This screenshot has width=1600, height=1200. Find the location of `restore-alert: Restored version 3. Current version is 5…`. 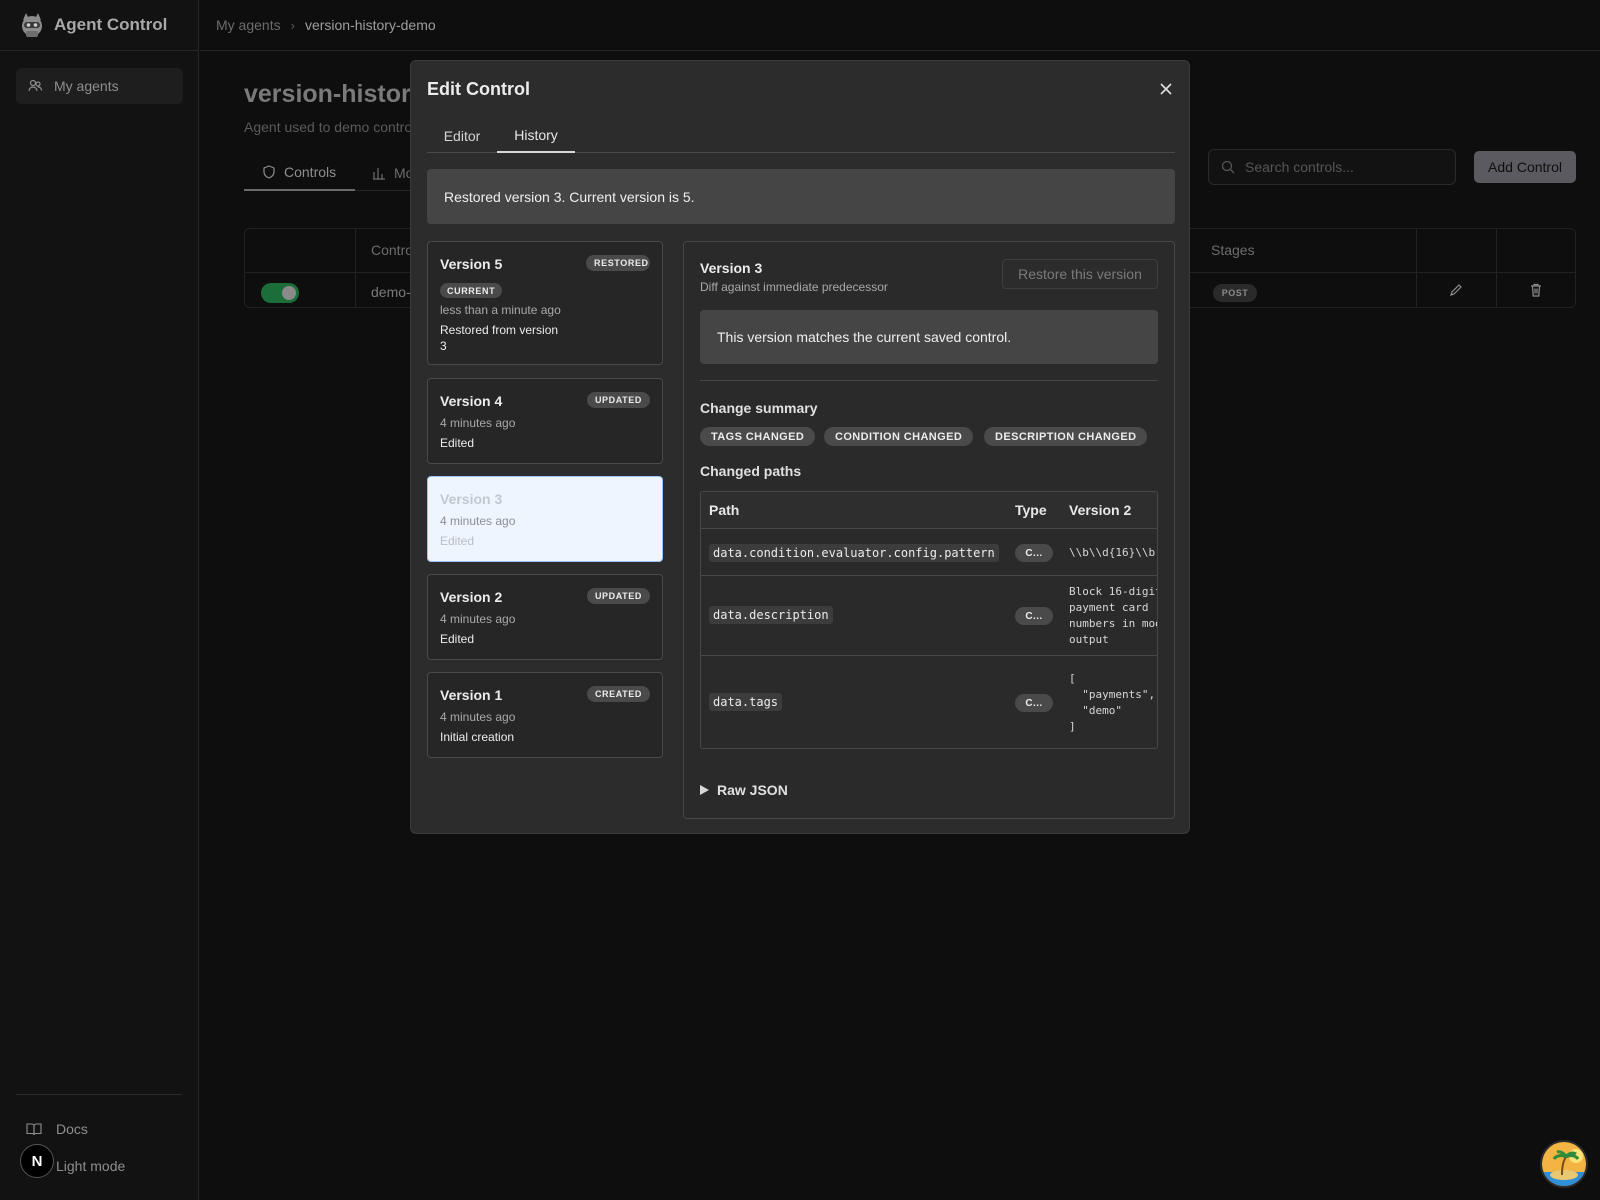

restore-alert: Restored version 3. Current version is 5… is located at coordinates (801, 196).